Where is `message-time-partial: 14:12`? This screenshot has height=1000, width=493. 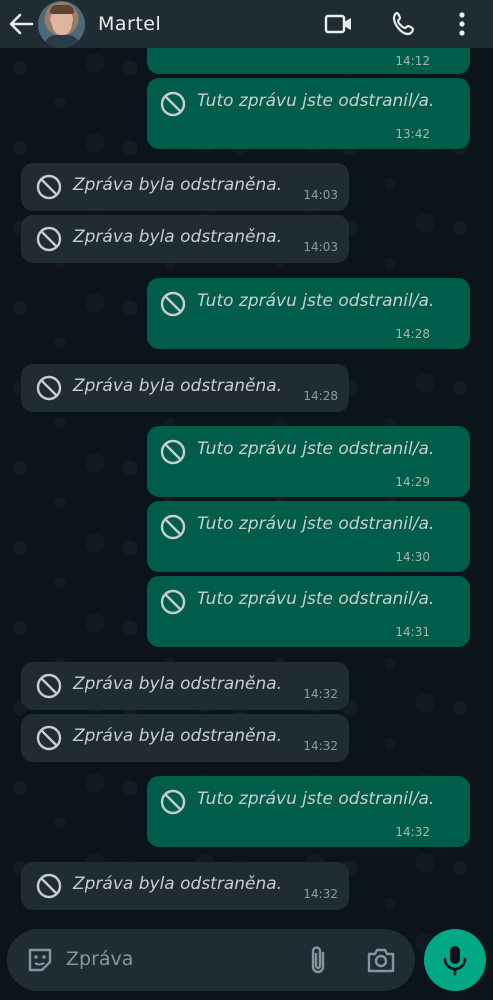
message-time-partial: 14:12 is located at coordinates (412, 61).